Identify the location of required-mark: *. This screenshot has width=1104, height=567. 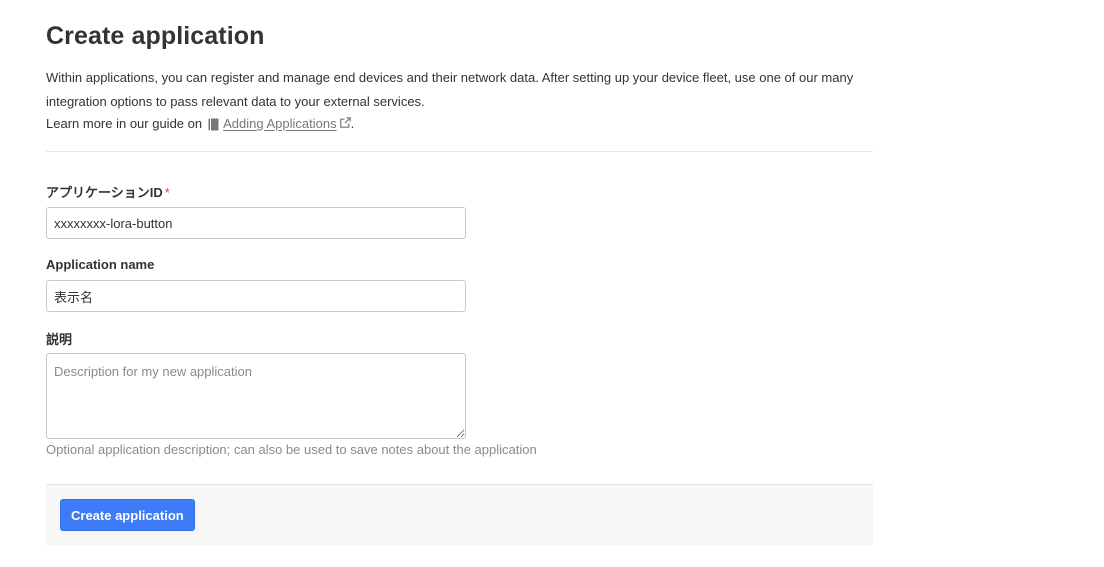
(167, 192).